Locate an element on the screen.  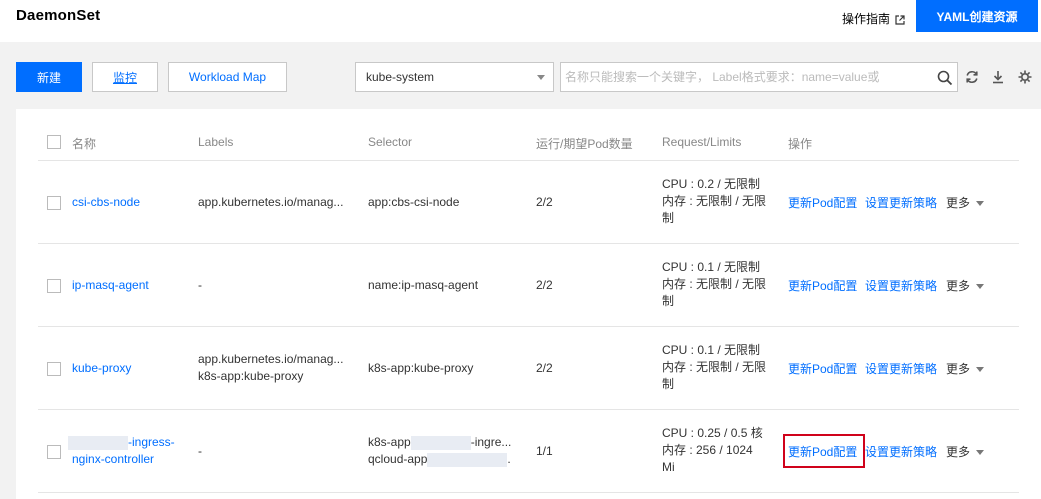
search-input is located at coordinates (748, 77).